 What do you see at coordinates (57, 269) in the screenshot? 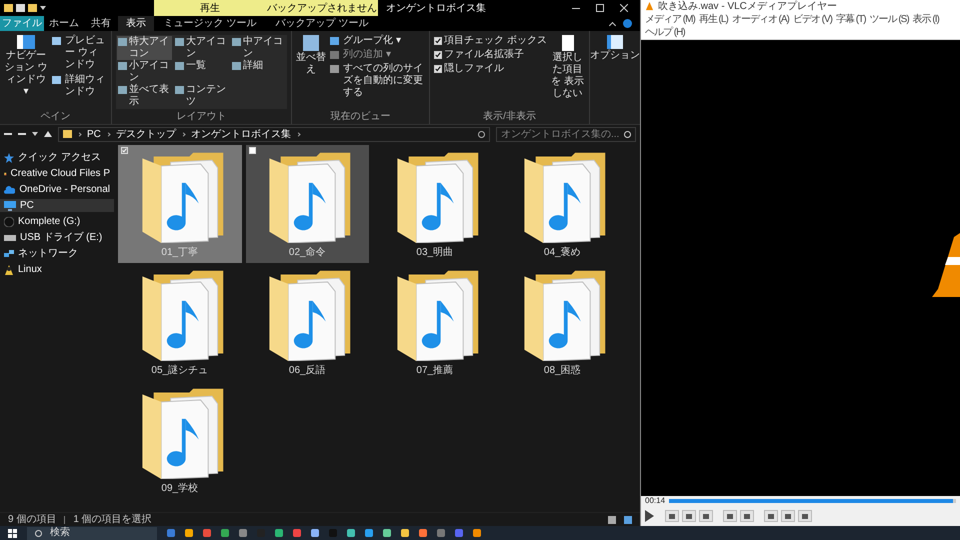
I see `nav-item: Linux` at bounding box center [57, 269].